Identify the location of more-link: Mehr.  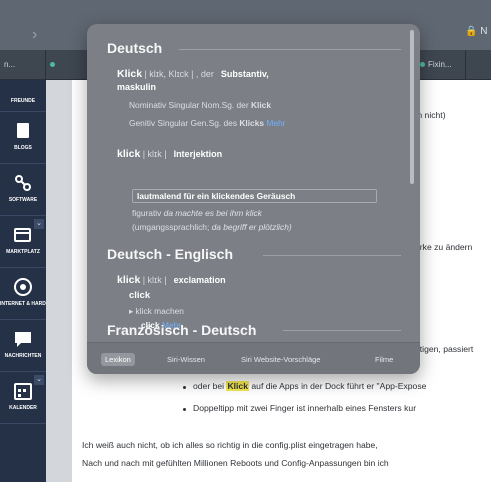
(275, 123).